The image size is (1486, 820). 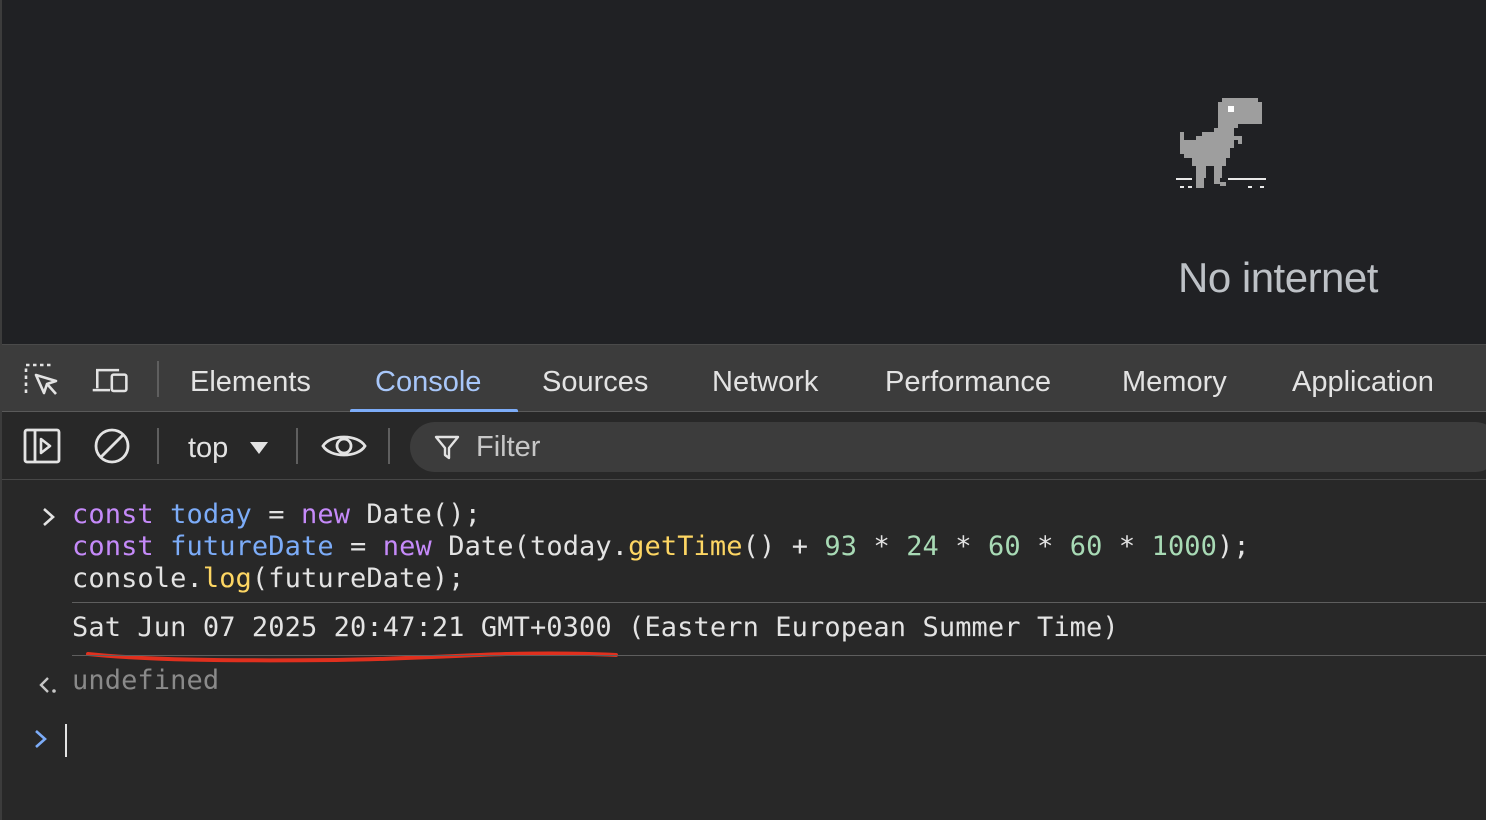 I want to click on console-prompt-input, so click(x=66, y=740).